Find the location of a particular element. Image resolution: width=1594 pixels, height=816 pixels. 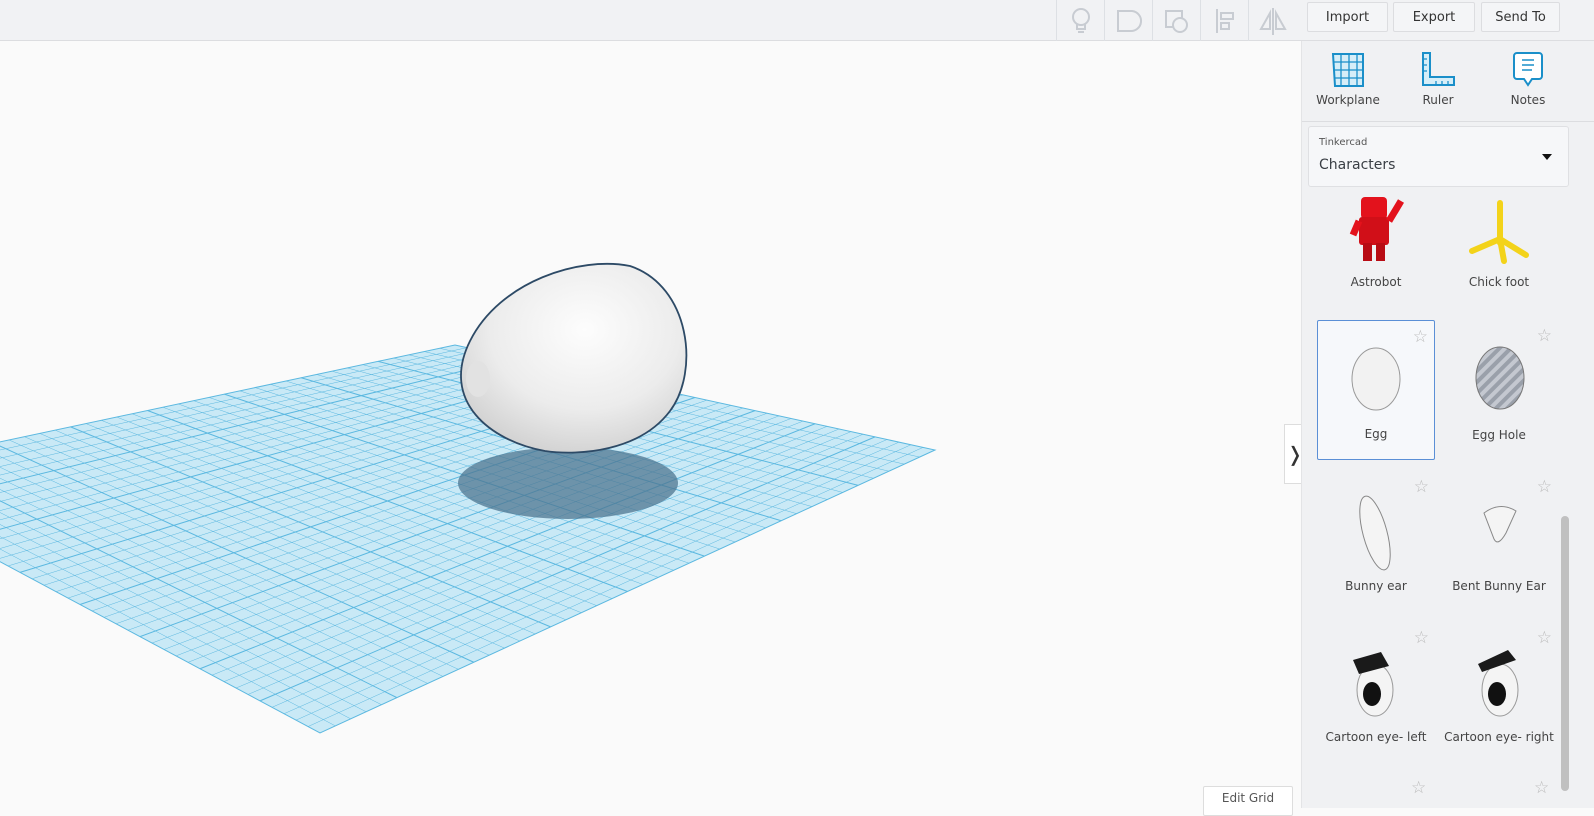

shape-label: Astrobot is located at coordinates (1376, 282).